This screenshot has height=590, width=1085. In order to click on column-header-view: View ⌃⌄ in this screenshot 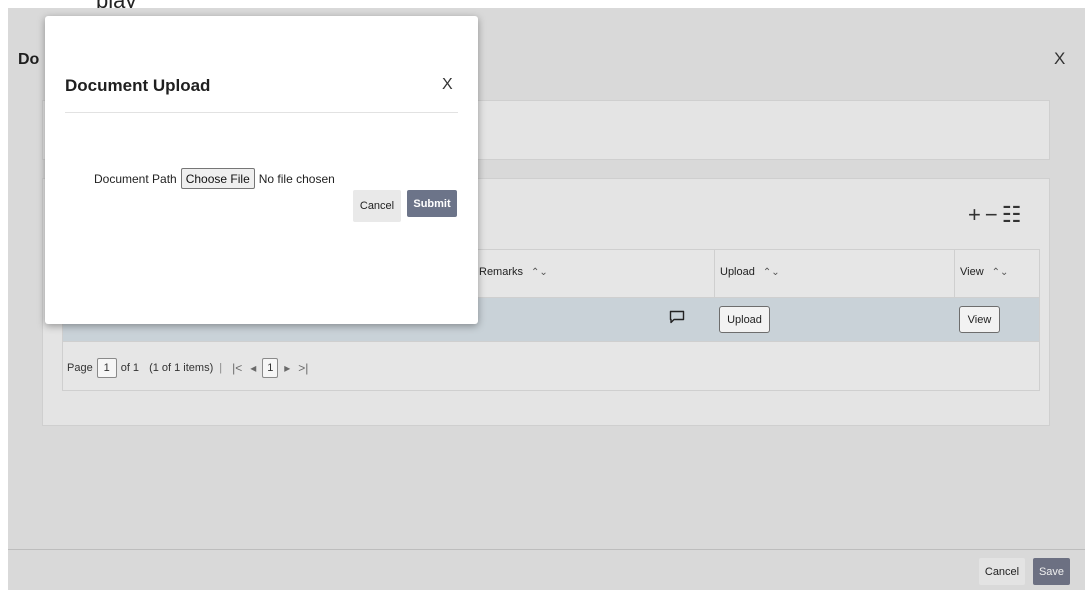, I will do `click(984, 272)`.